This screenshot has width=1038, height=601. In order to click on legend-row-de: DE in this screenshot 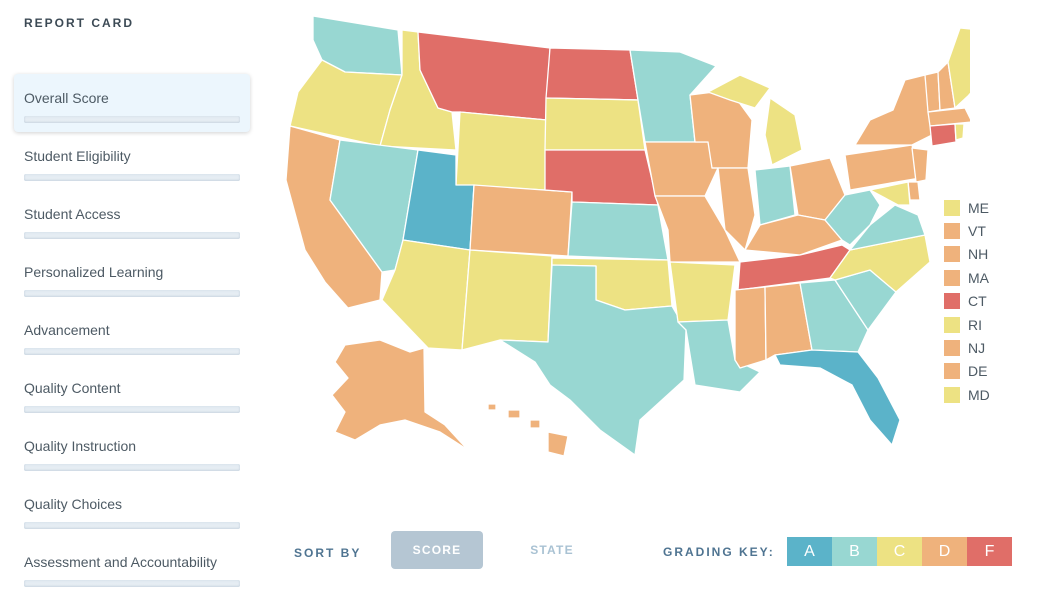, I will do `click(984, 371)`.